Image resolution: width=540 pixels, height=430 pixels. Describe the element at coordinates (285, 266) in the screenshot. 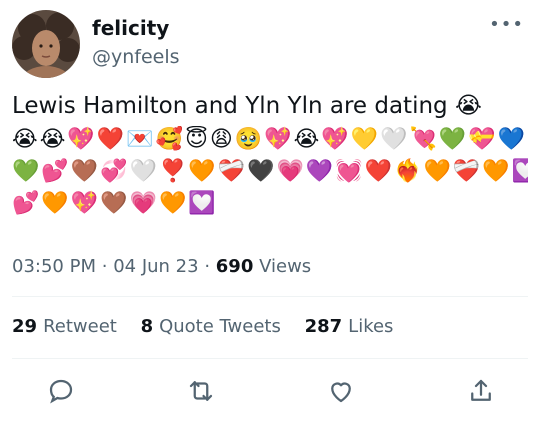

I see `views-label: Views` at that location.